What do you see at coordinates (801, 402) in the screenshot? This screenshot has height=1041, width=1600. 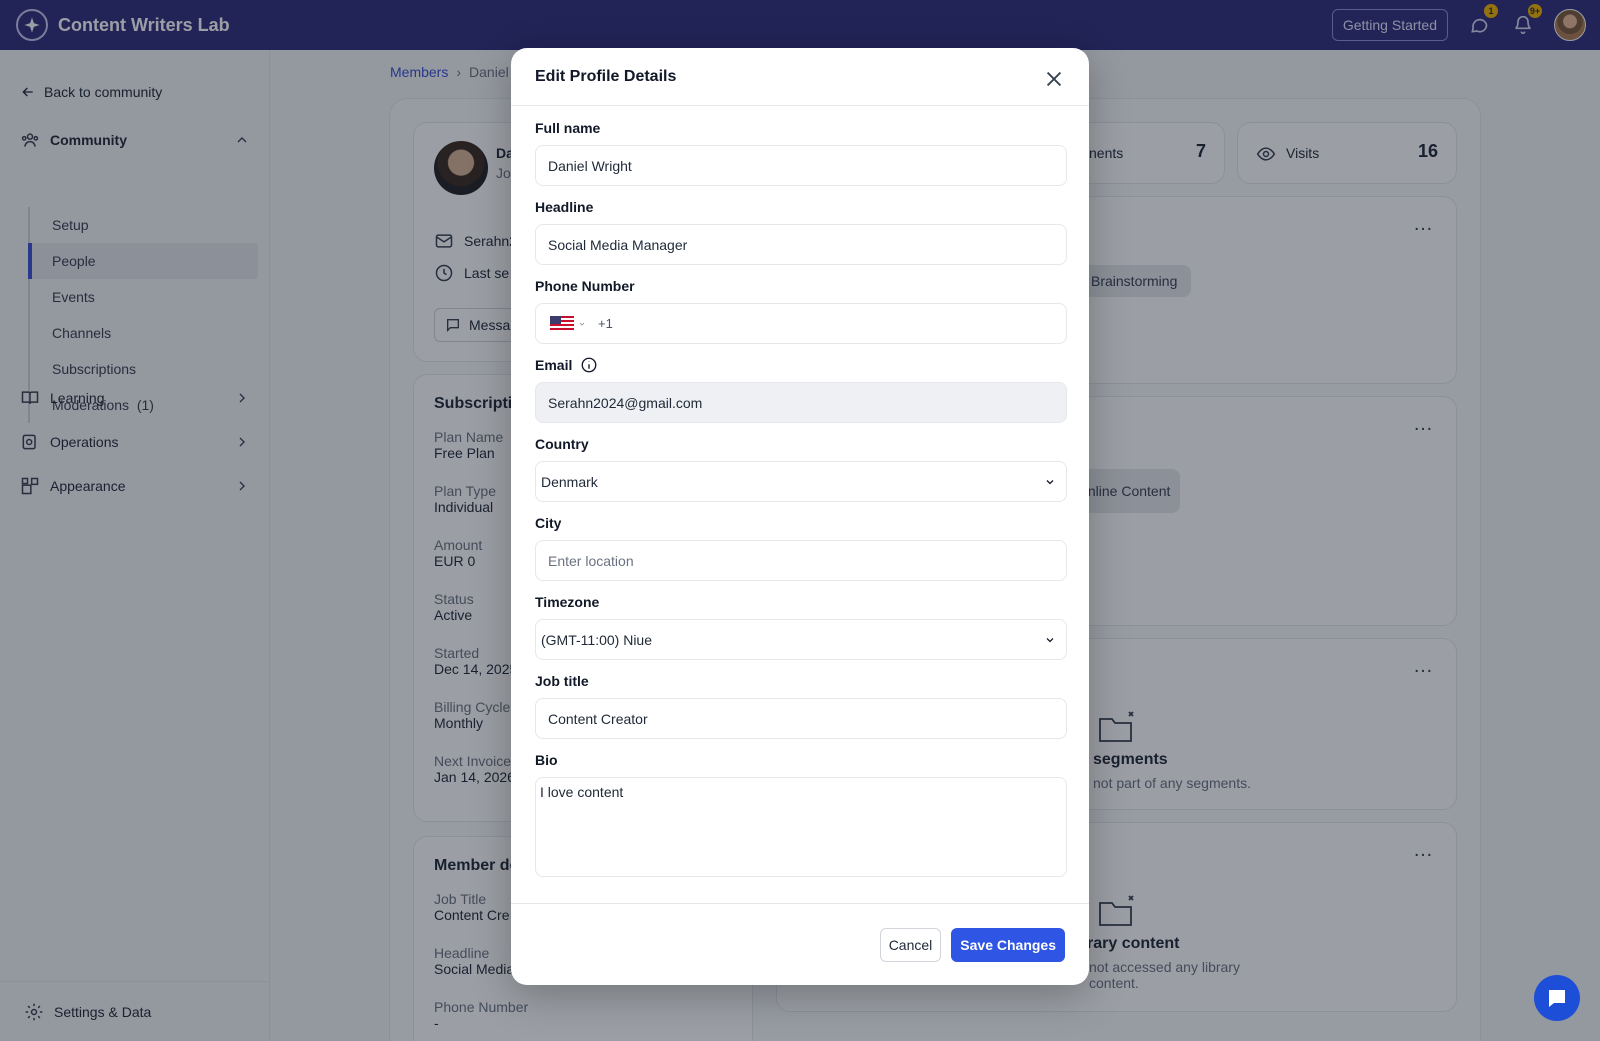 I see `email-input: Serahn2024@gmail.com` at bounding box center [801, 402].